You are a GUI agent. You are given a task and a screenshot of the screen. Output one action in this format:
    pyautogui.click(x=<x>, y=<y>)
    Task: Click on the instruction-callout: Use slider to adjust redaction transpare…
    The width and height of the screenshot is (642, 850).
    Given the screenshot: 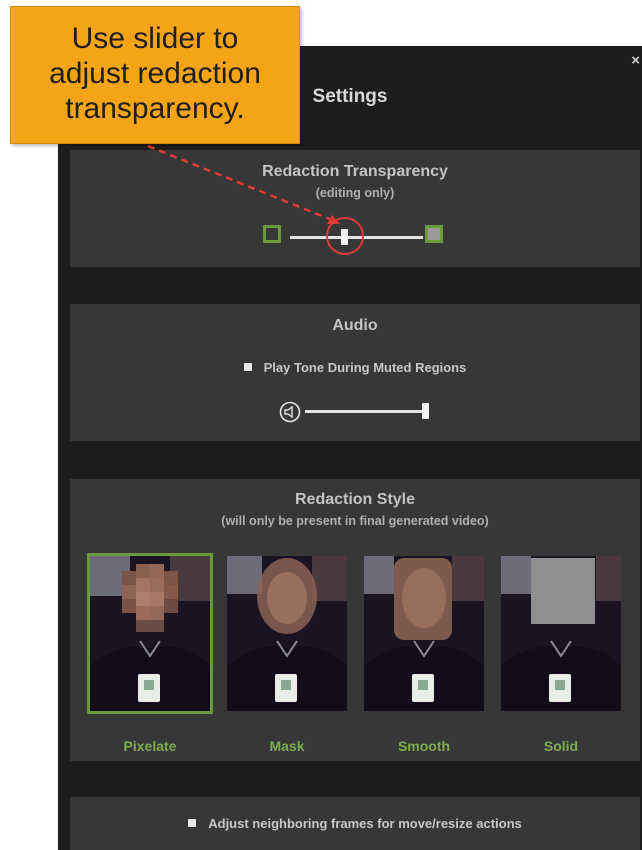 What is the action you would take?
    pyautogui.click(x=155, y=75)
    